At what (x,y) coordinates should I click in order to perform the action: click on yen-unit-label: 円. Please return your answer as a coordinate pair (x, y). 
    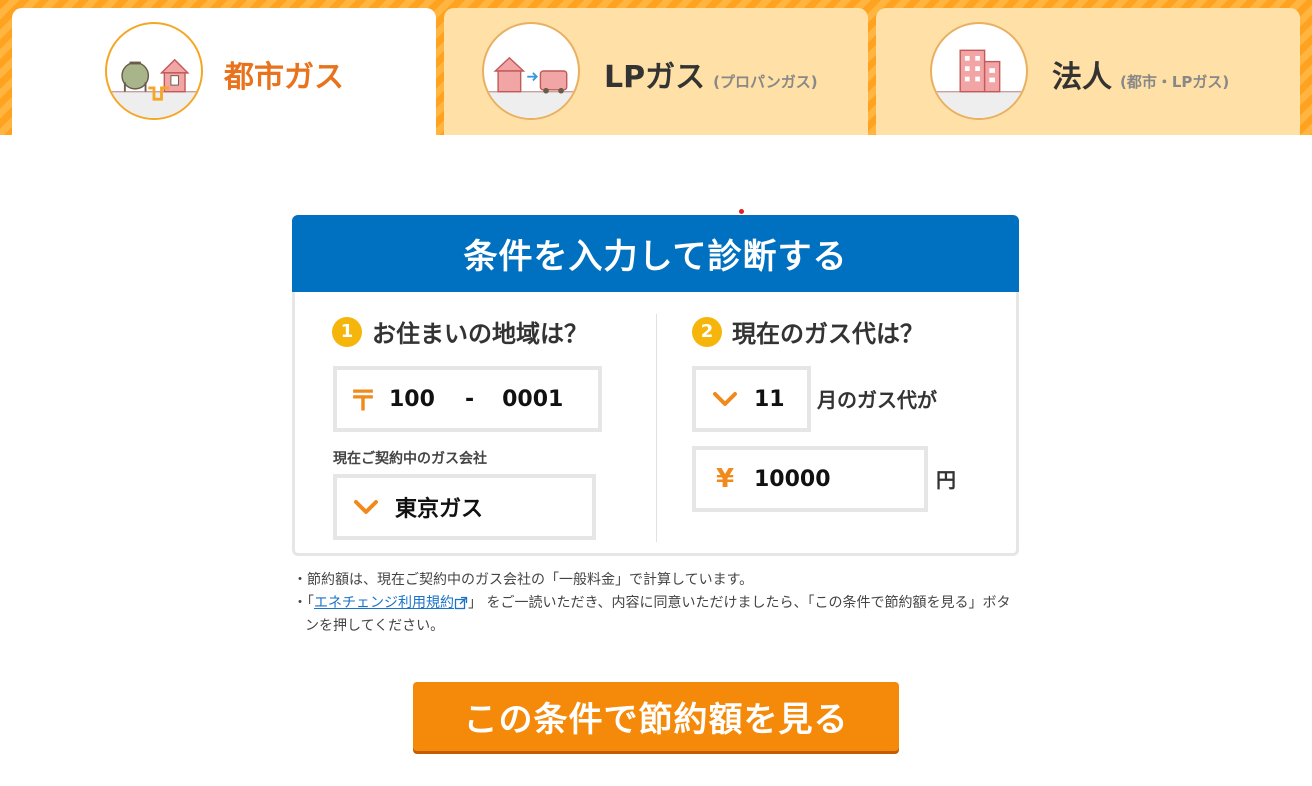
    Looking at the image, I should click on (946, 480).